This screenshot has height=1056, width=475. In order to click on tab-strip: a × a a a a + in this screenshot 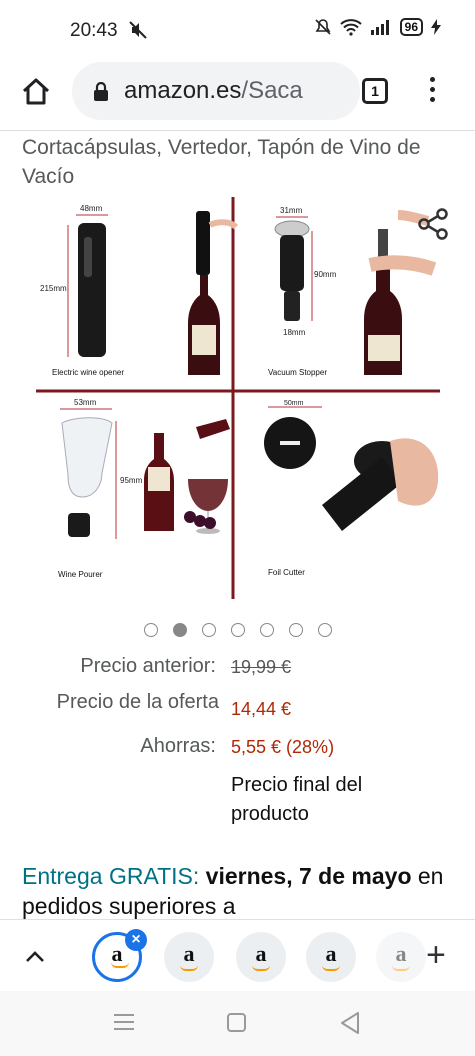, I will do `click(237, 955)`.